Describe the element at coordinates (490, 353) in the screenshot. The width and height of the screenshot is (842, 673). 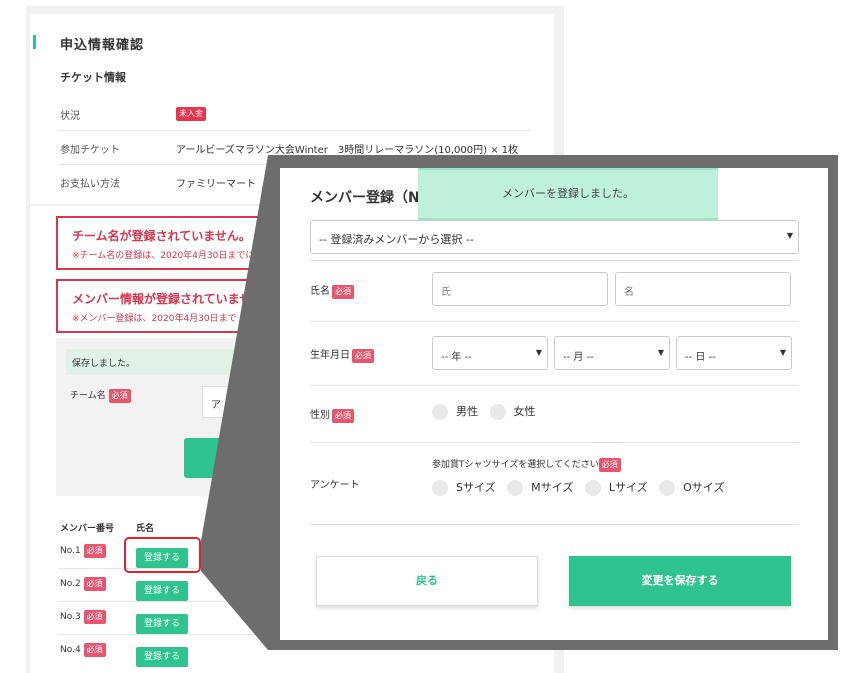
I see `birth-year-select: -- 年 -- ▼` at that location.